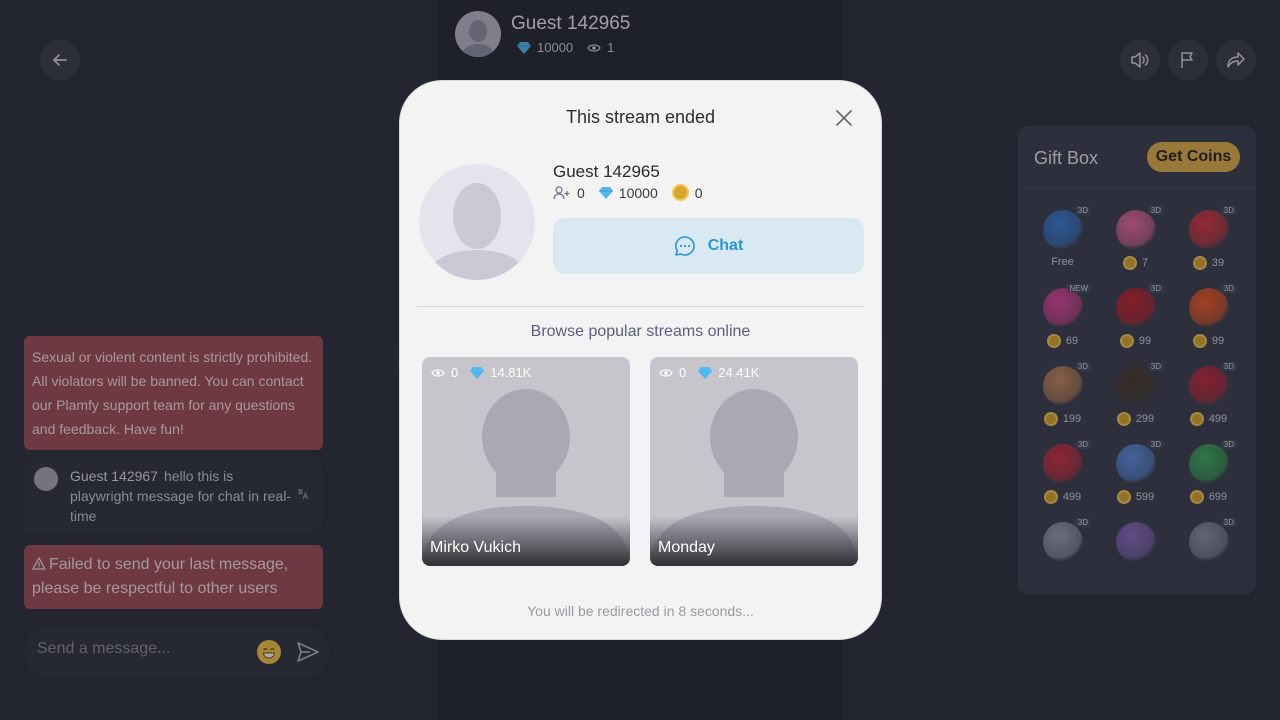 This screenshot has height=720, width=1280. Describe the element at coordinates (511, 372) in the screenshot. I see `stream-diamonds: 14.81K` at that location.